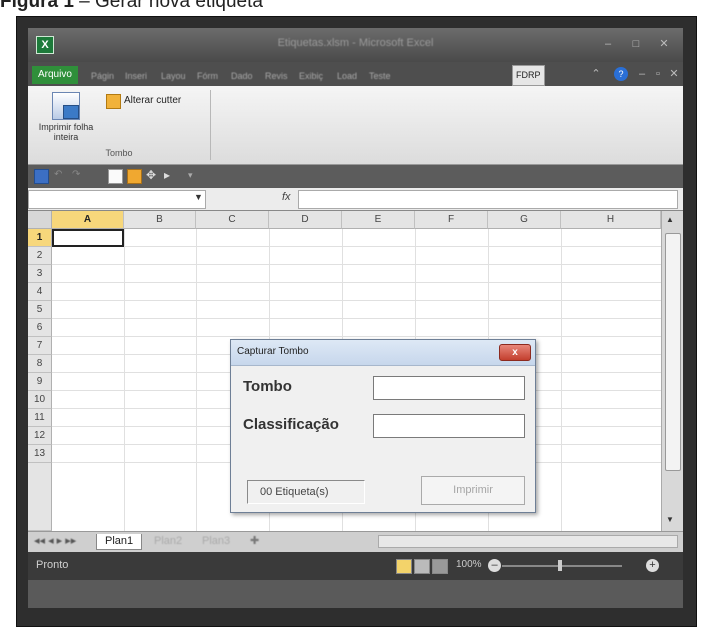 The width and height of the screenshot is (702, 635). What do you see at coordinates (449, 426) in the screenshot?
I see `classificacao-input` at bounding box center [449, 426].